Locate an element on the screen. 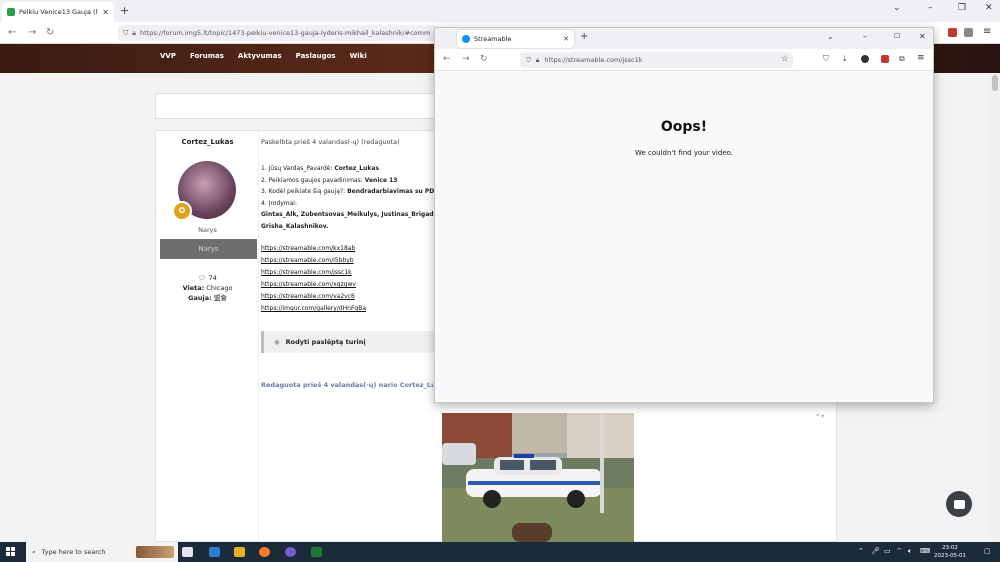 The height and width of the screenshot is (562, 1000). nav-item-forumas: Forumas is located at coordinates (207, 56).